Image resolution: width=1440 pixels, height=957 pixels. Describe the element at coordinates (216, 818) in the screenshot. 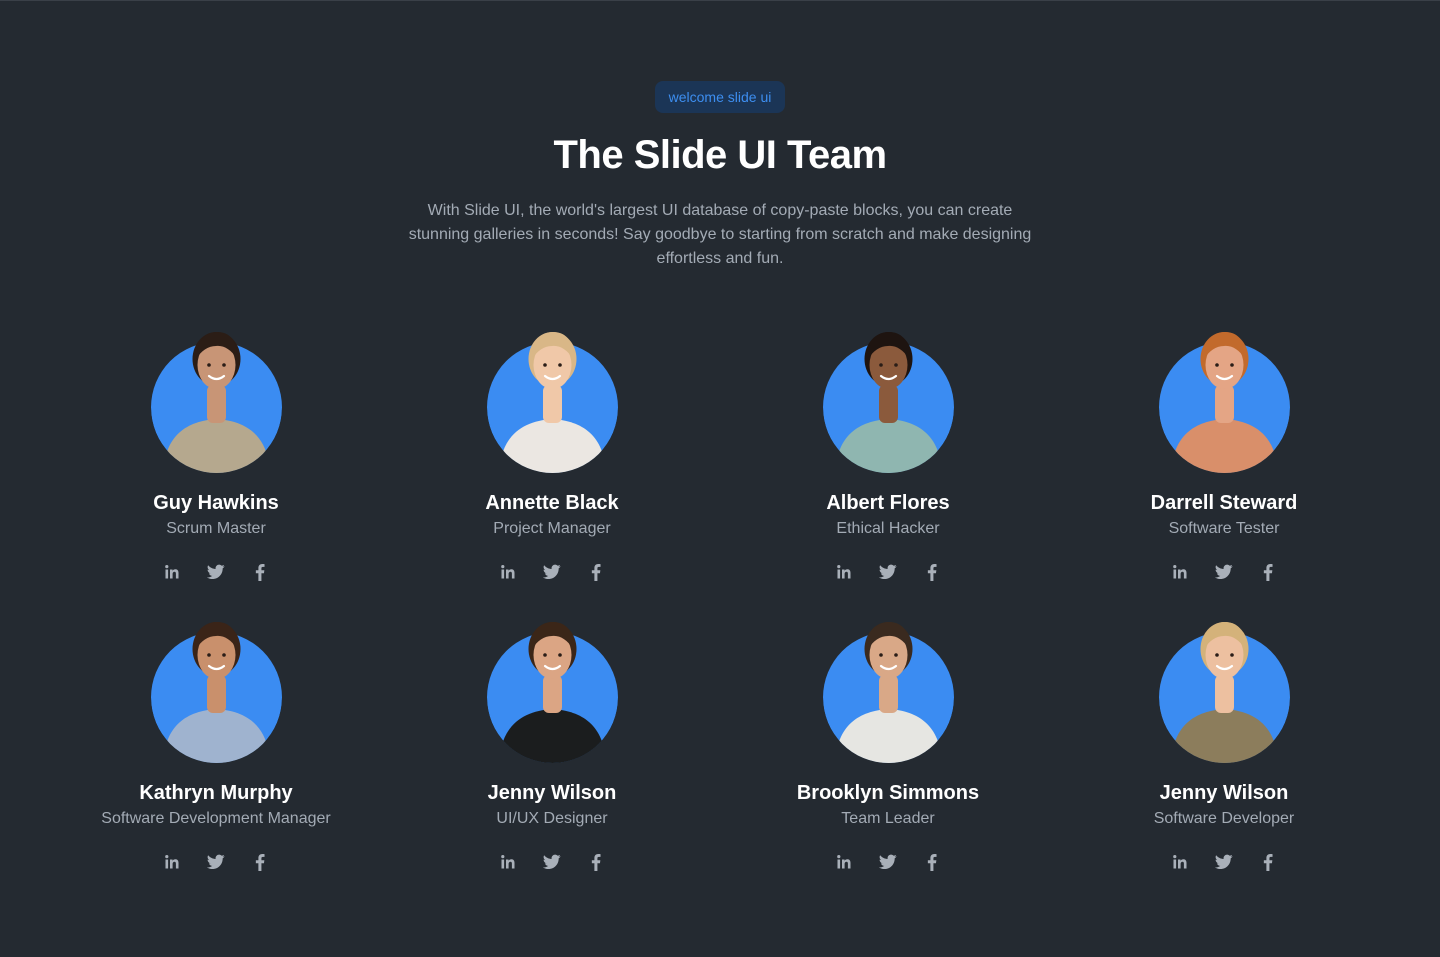

I see `member-role: Software Development Manager` at that location.